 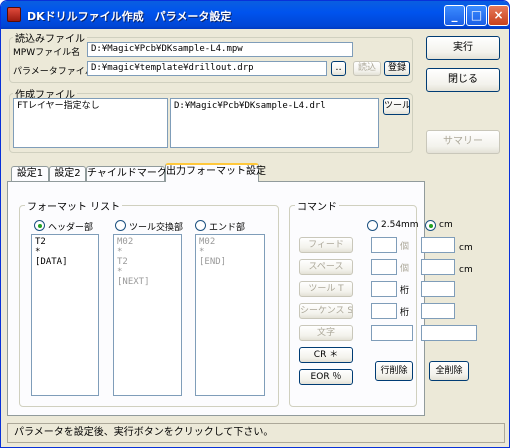 I want to click on param-file-input: D:¥magic¥template¥drillout.drp, so click(x=207, y=68).